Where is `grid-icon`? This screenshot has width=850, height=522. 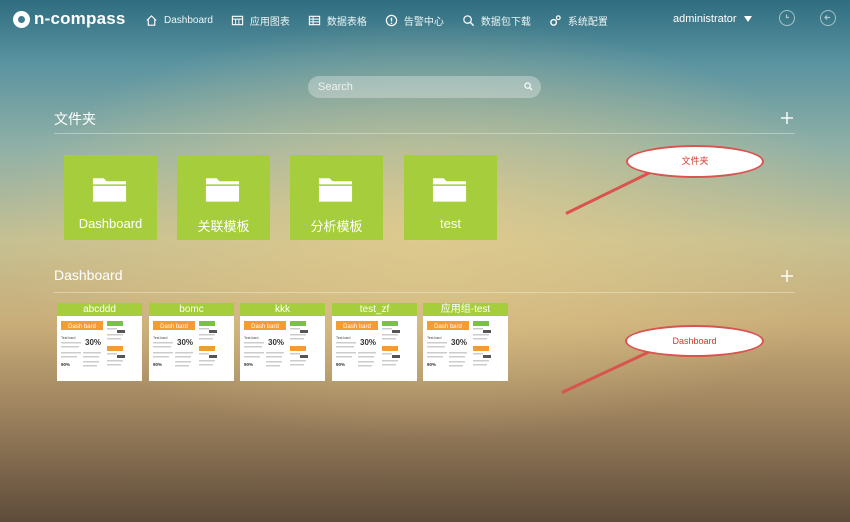
grid-icon is located at coordinates (314, 20).